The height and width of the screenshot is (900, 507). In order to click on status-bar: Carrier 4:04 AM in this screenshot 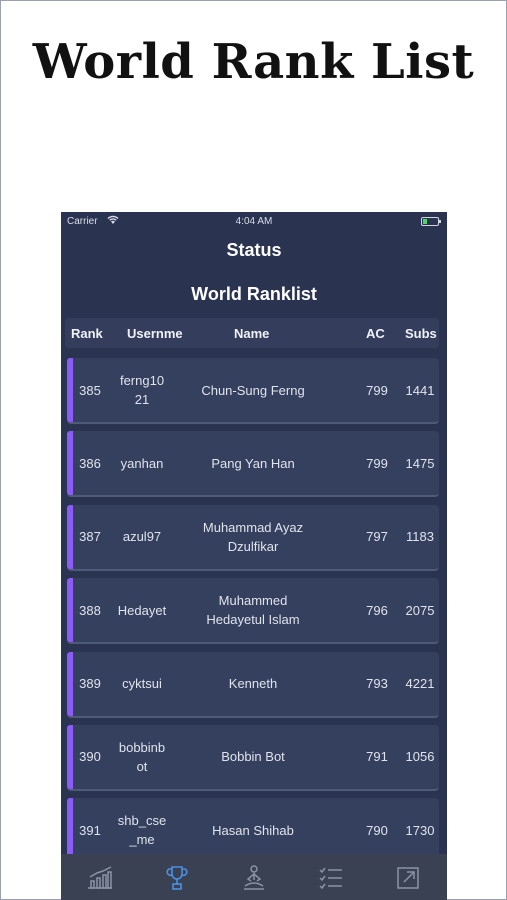, I will do `click(254, 222)`.